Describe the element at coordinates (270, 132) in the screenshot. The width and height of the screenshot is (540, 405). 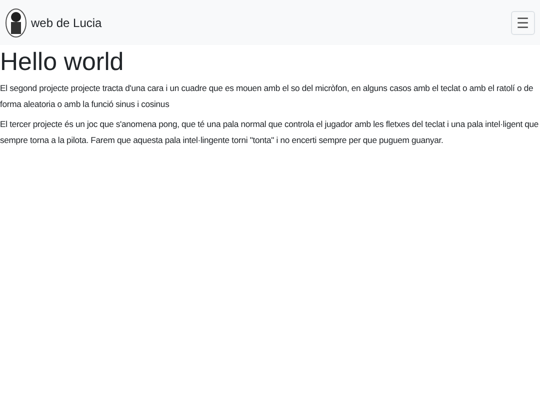
I see `paragraph: El tercer projecte és un joc que s'anomena pong, que té una pala normal que controla el jugador amb les fletxes del teclat i una pala intel·ligent que sempre torna a la pilota. Farem que aquesta pala intel·lingente torni "tonta" i no encerti sempre per que puguem guanyar.` at that location.